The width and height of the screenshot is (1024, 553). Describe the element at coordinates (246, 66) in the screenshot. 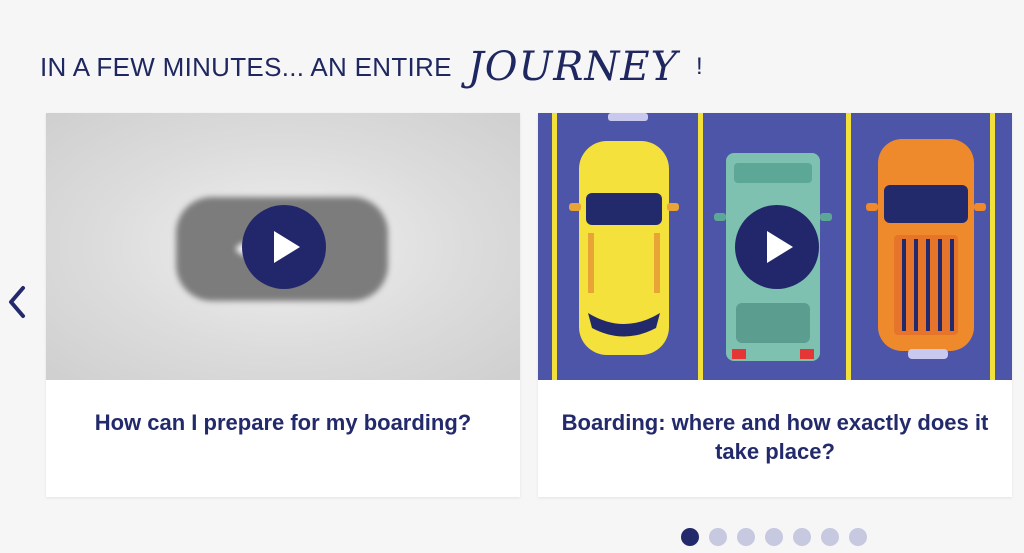

I see `heading-text: IN A FEW MINUTES... AN ENTIRE` at that location.